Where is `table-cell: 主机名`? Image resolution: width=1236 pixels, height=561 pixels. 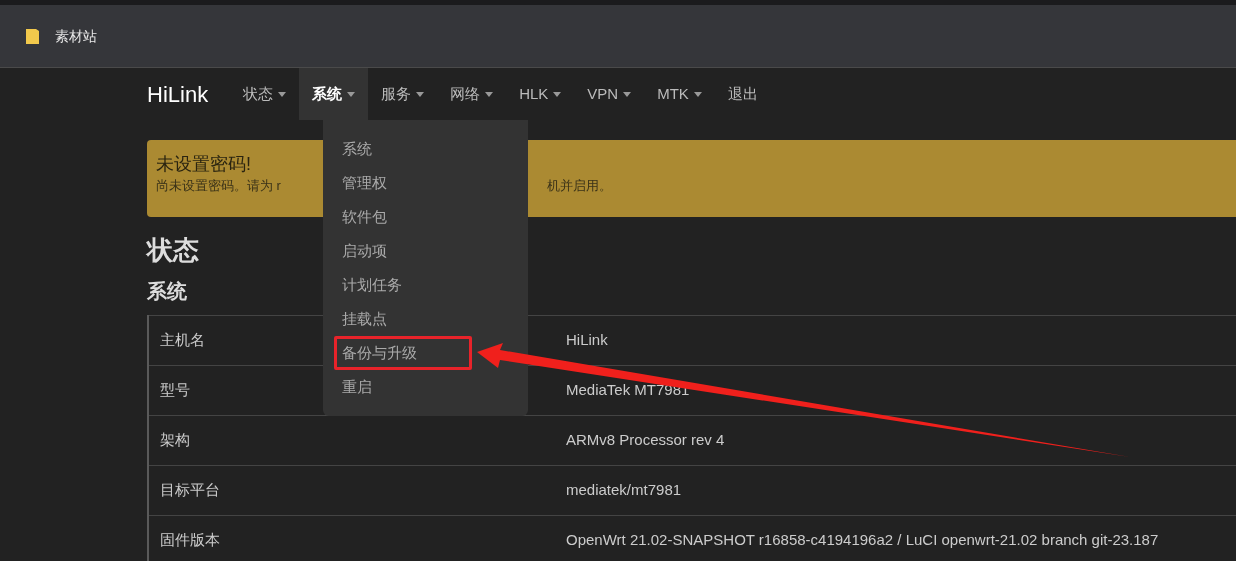
table-cell: 主机名 is located at coordinates (182, 340).